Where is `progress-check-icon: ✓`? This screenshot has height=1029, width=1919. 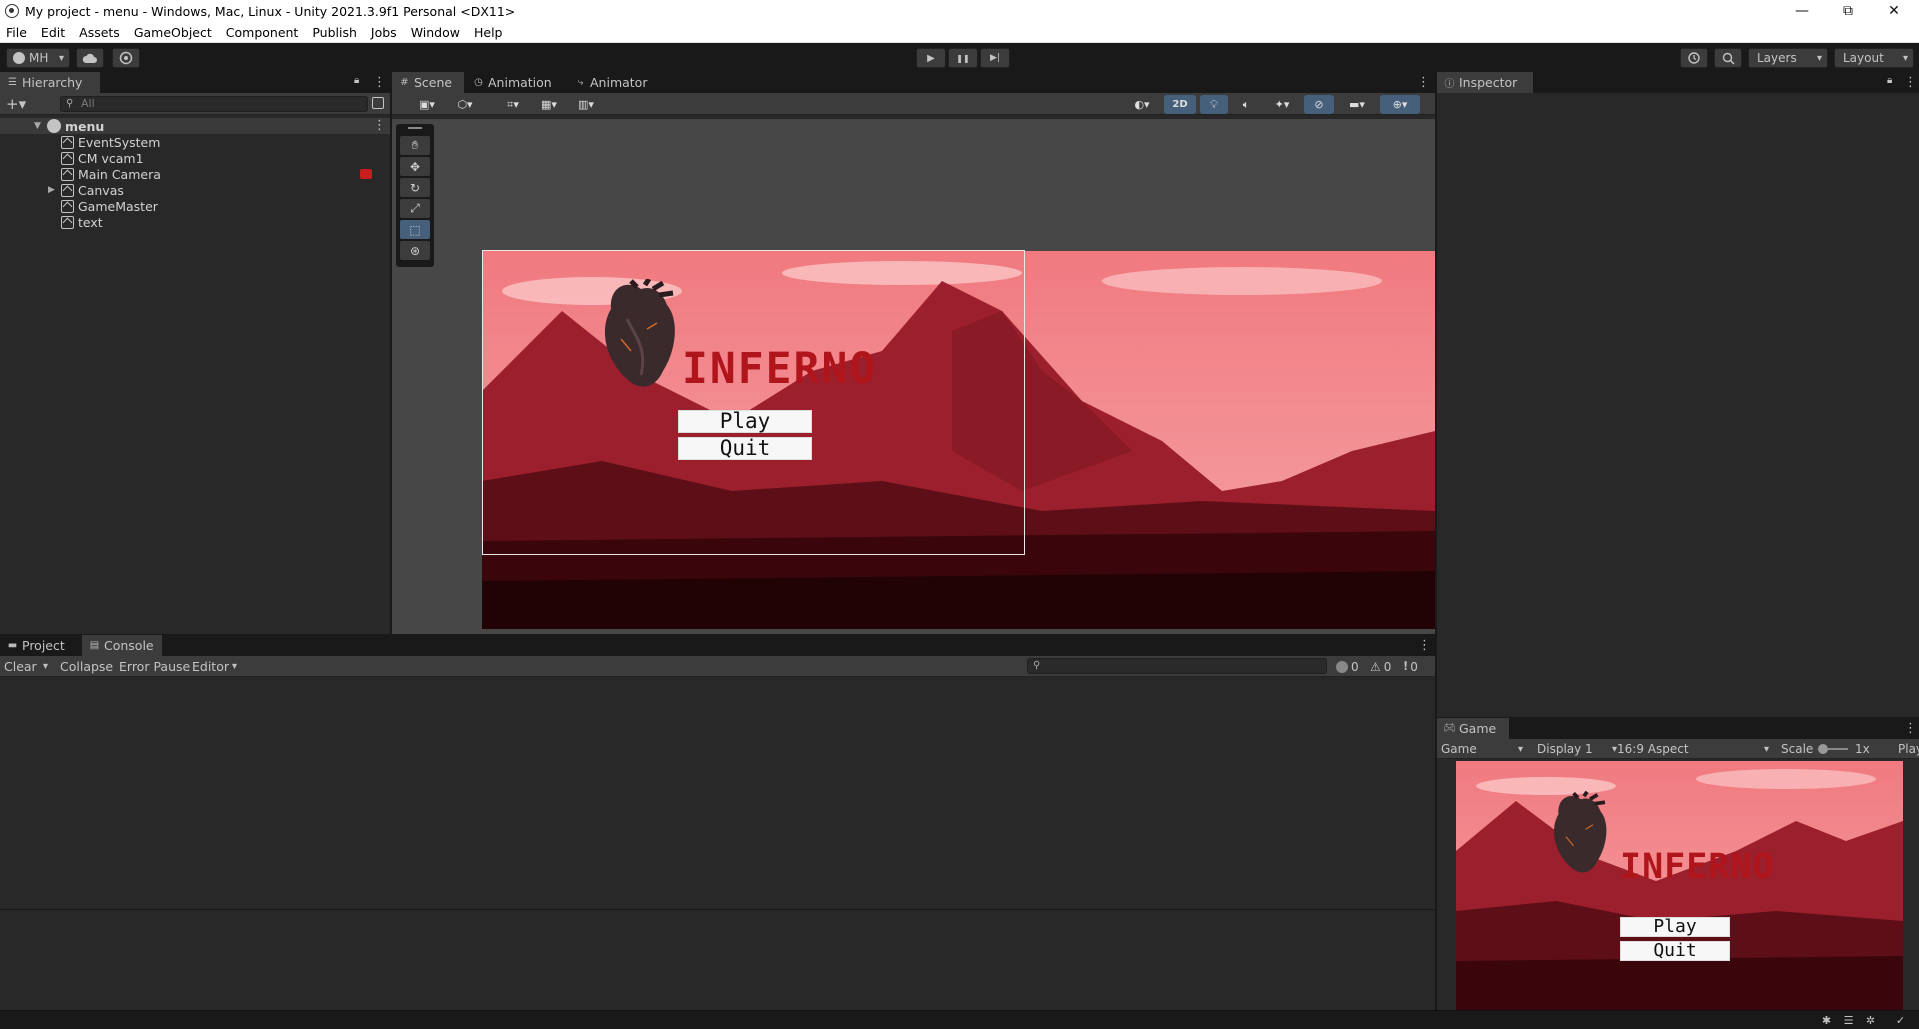
progress-check-icon: ✓ is located at coordinates (1900, 1020).